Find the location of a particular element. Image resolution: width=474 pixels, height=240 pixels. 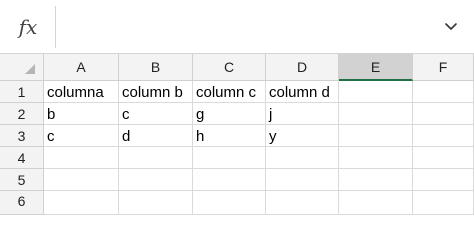

cell-e6 is located at coordinates (376, 203).